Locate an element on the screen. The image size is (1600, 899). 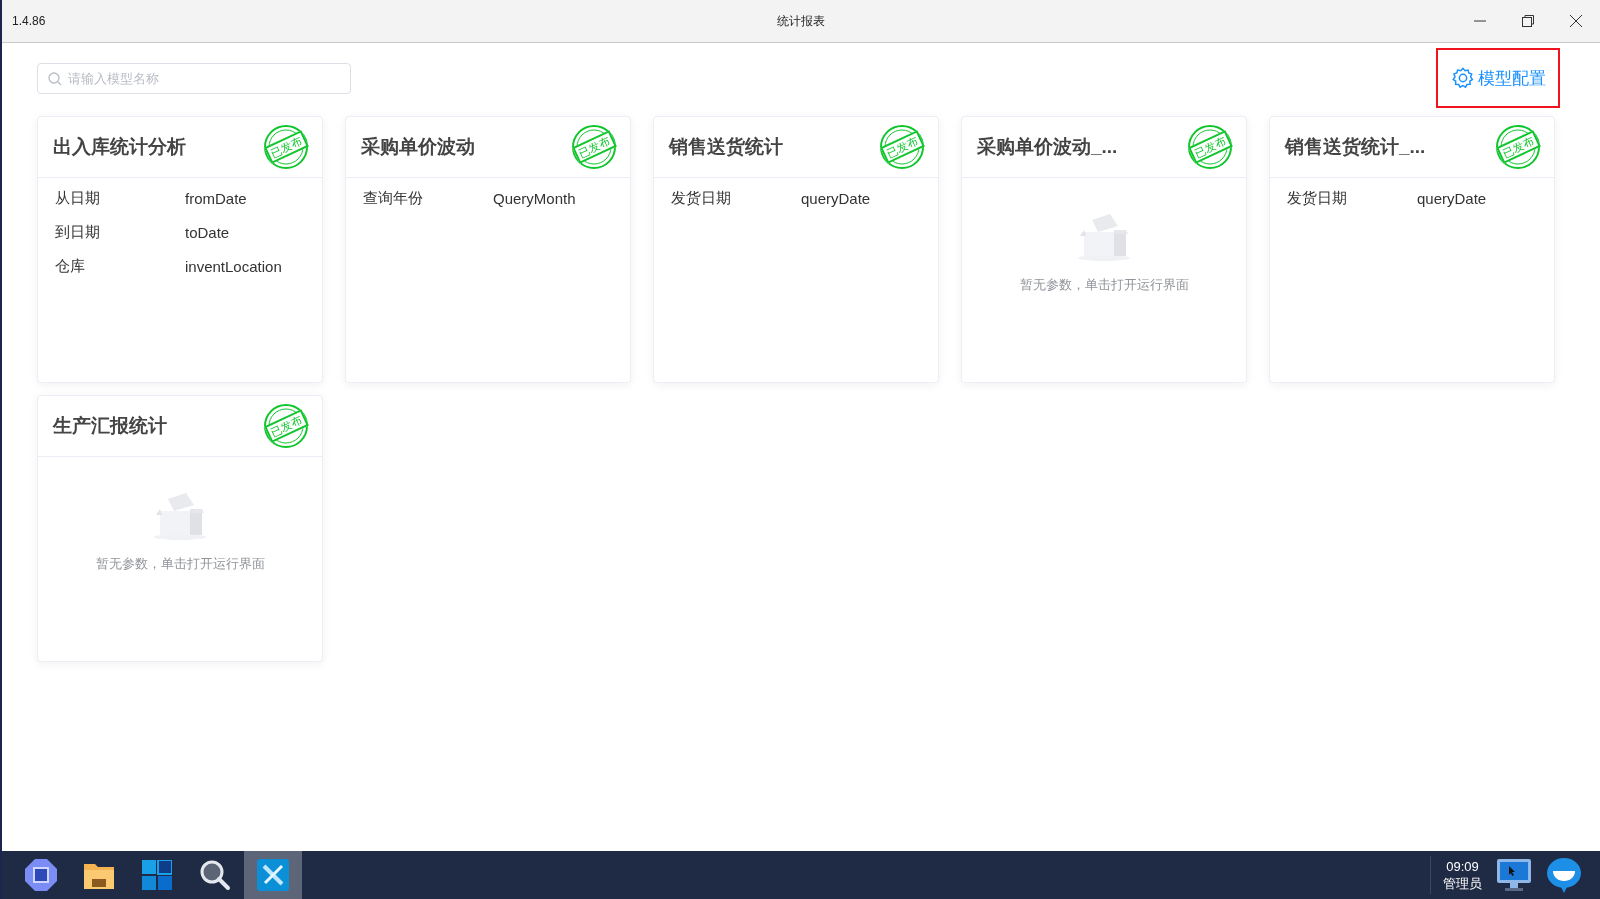
clock-time: 09:09 is located at coordinates (1462, 866).